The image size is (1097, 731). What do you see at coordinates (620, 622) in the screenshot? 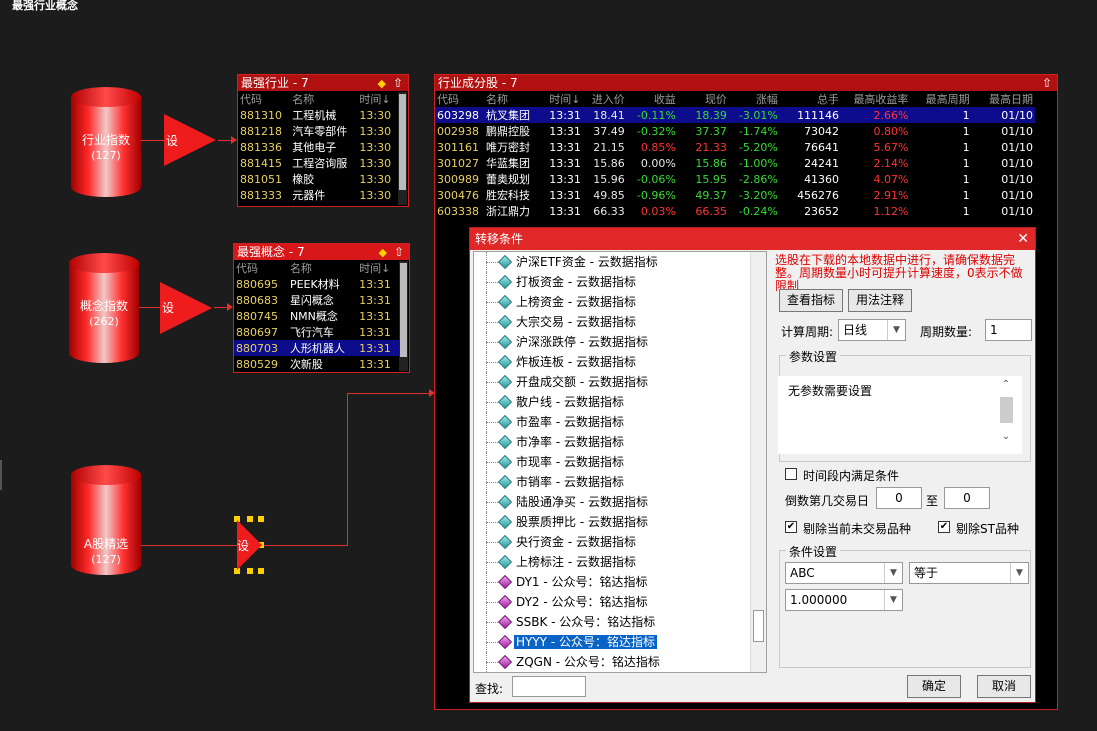
I see `list-item: SSBK - 公众号：铭达指标` at bounding box center [620, 622].